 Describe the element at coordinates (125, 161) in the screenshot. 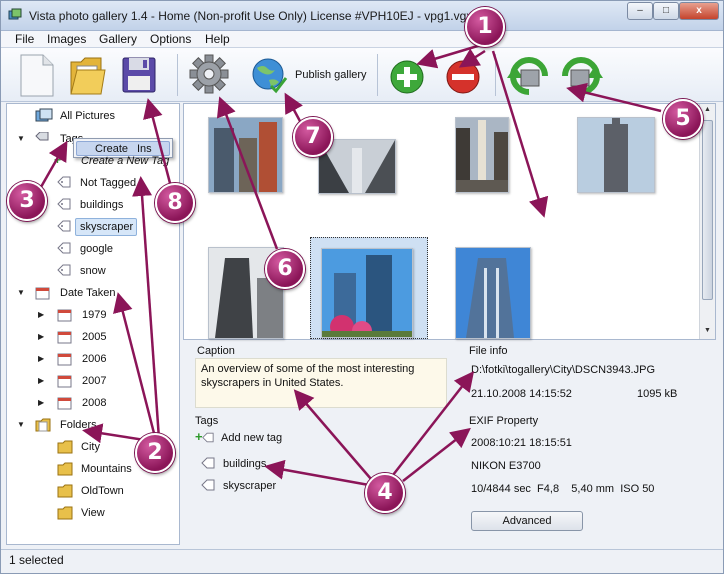

I see `tree-item-label: Create a New Tag` at that location.